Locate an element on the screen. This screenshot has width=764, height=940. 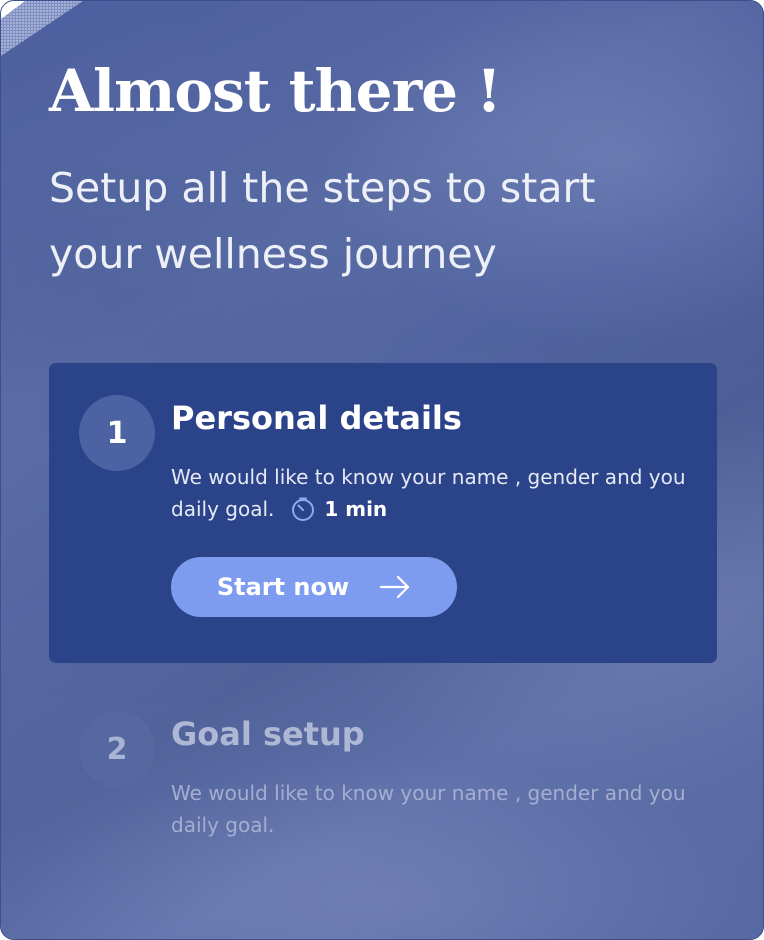
duration-text: 1 min is located at coordinates (356, 508).